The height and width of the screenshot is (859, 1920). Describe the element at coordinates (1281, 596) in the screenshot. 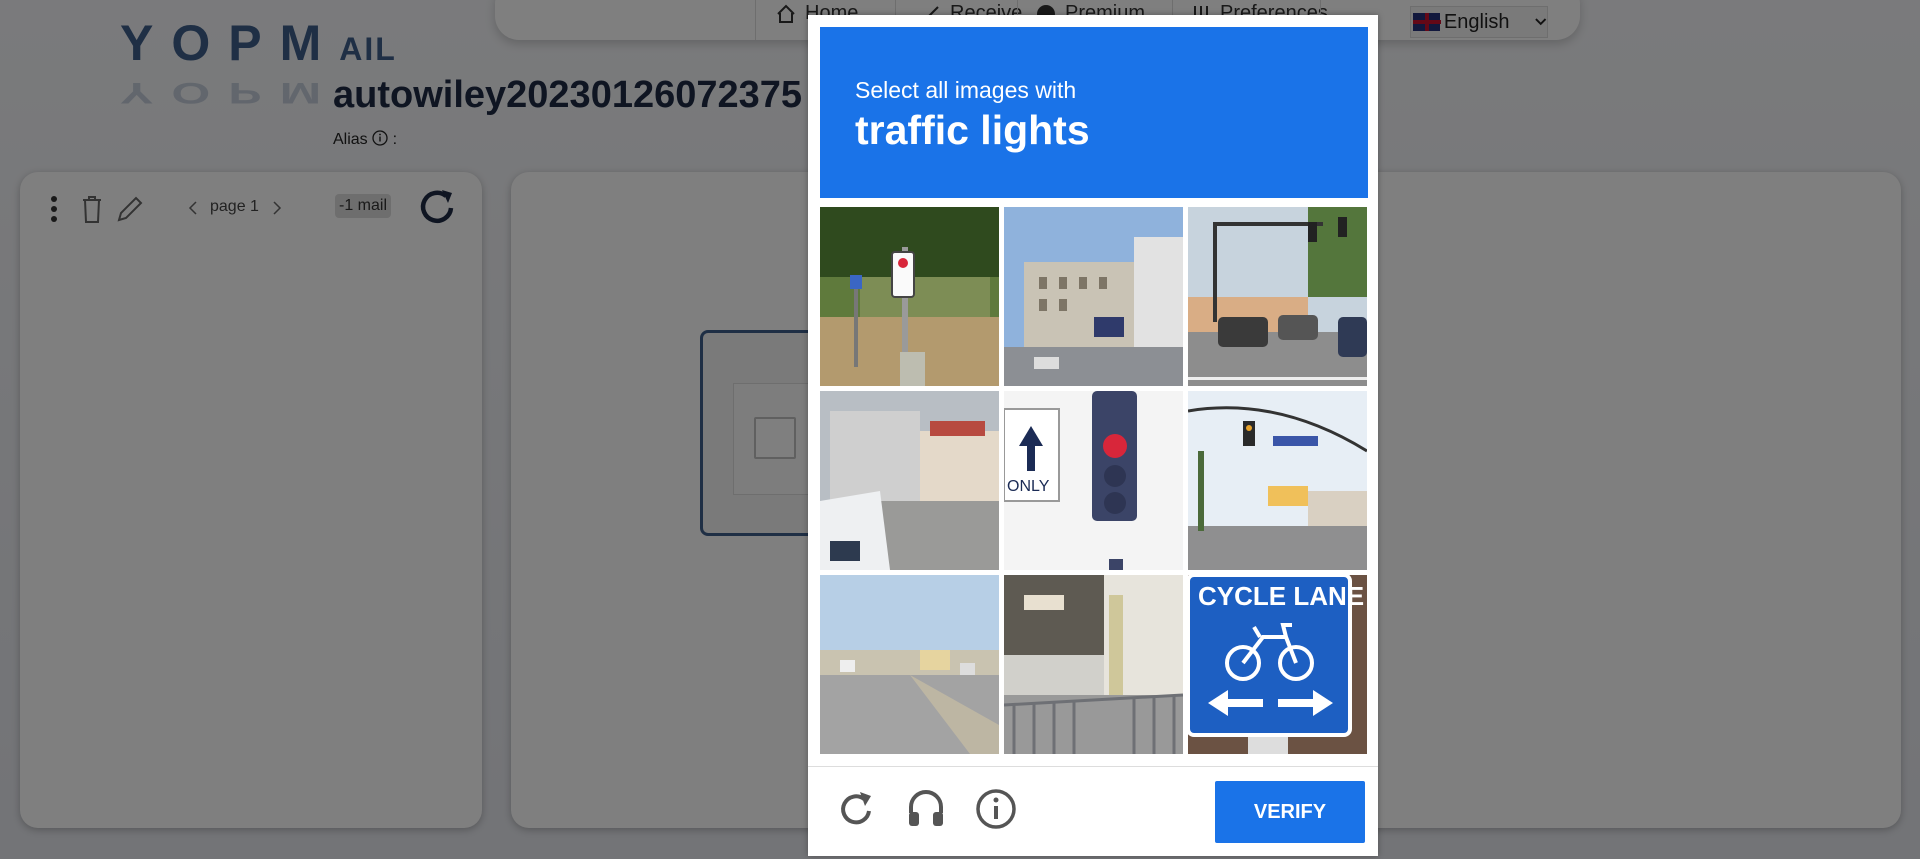

I see `cycle-lane-text: CYCLE LANE` at that location.